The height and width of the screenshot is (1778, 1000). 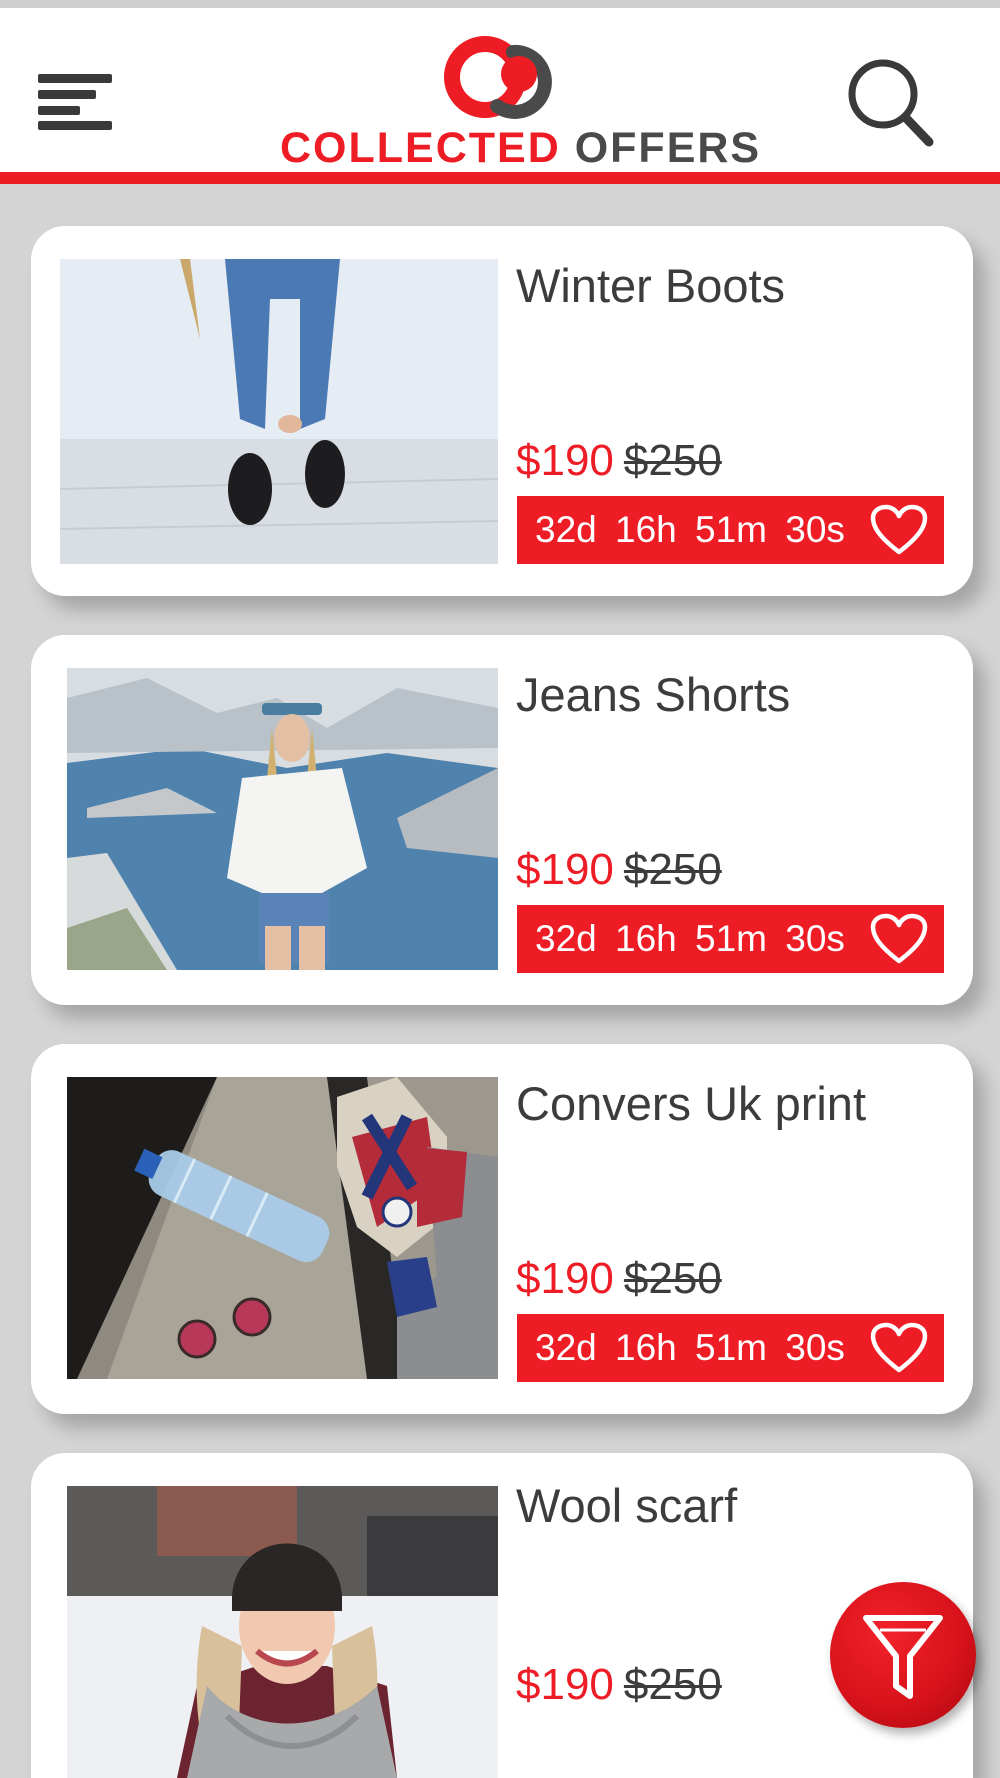 I want to click on status-strip, so click(x=500, y=4).